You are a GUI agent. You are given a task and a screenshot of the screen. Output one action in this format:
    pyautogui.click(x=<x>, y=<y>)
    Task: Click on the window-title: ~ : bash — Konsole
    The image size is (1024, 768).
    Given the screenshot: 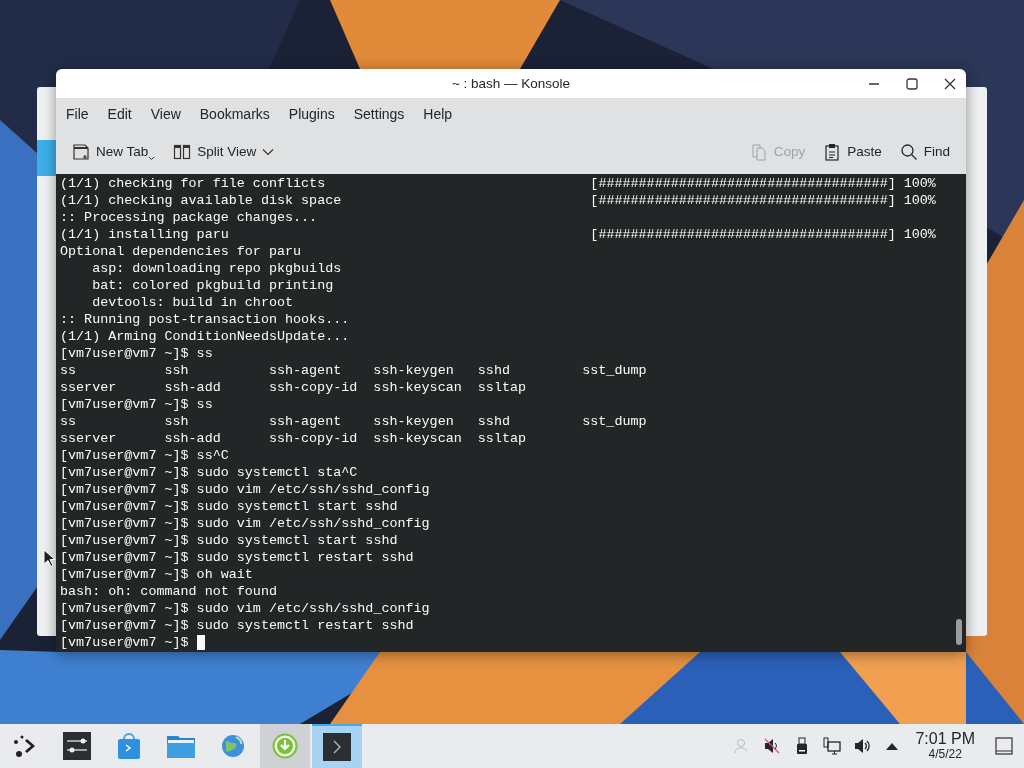 What is the action you would take?
    pyautogui.click(x=511, y=83)
    